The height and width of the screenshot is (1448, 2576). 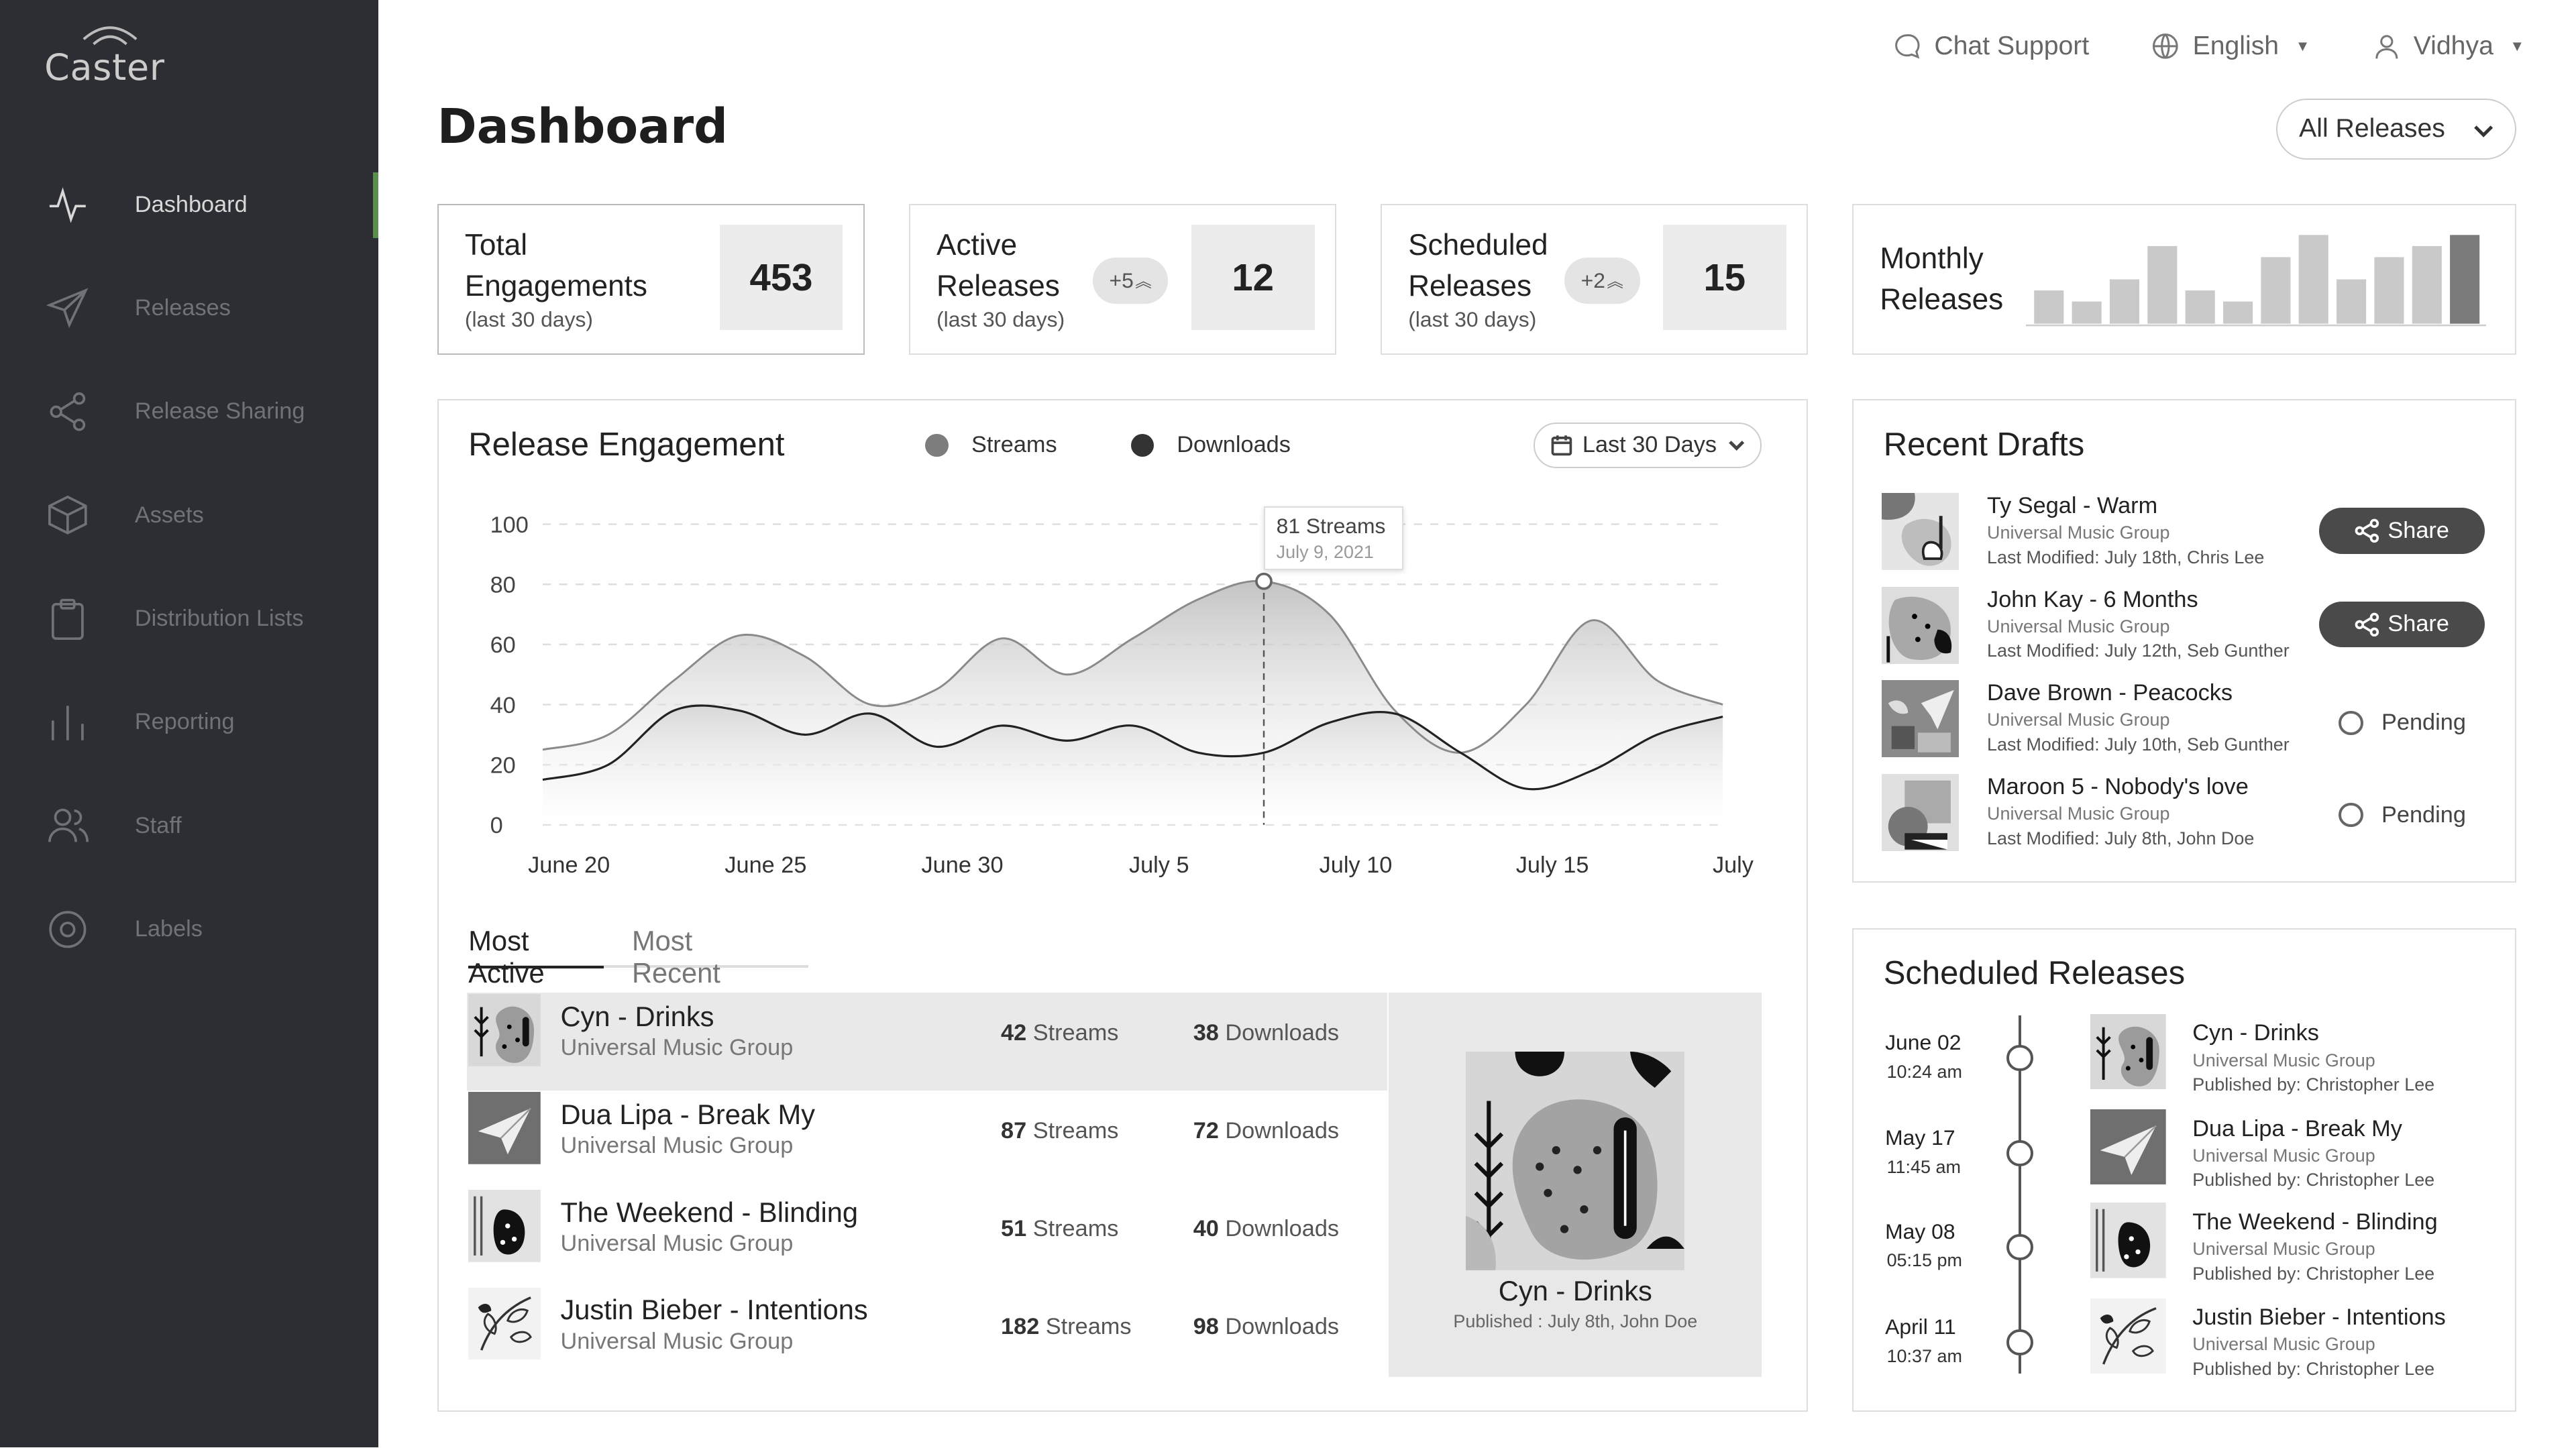 I want to click on sidebar-item-labels: Labels, so click(x=189, y=929).